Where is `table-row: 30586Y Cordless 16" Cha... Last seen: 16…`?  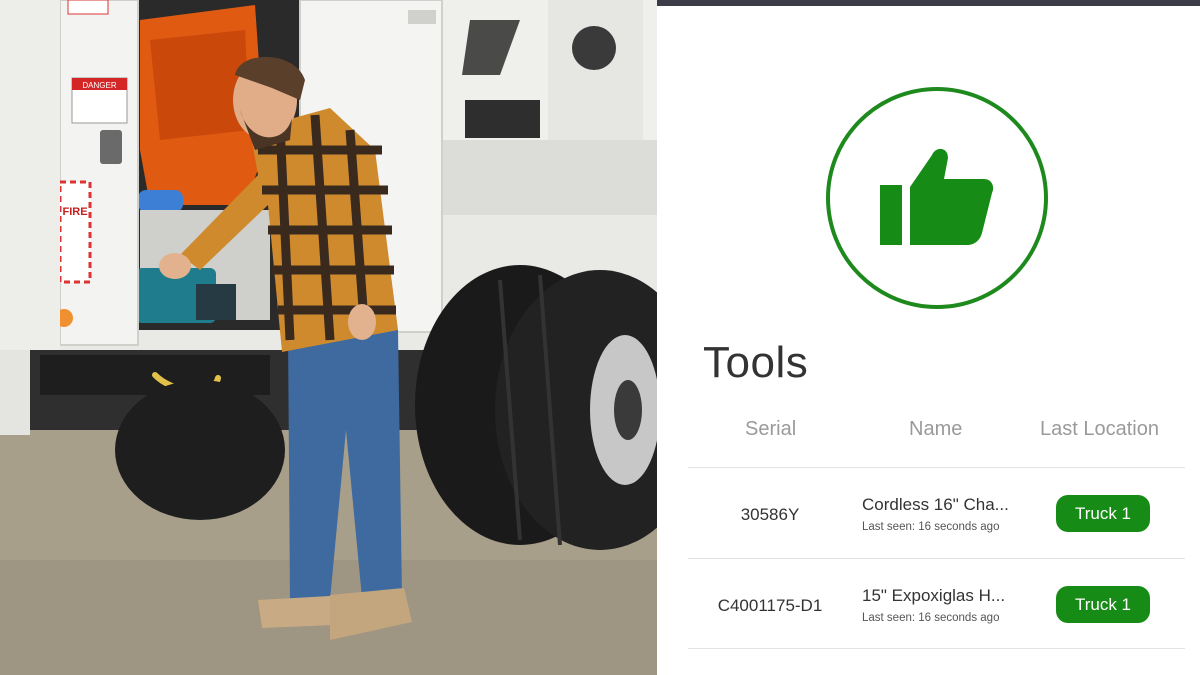
table-row: 30586Y Cordless 16" Cha... Last seen: 16… is located at coordinates (936, 512).